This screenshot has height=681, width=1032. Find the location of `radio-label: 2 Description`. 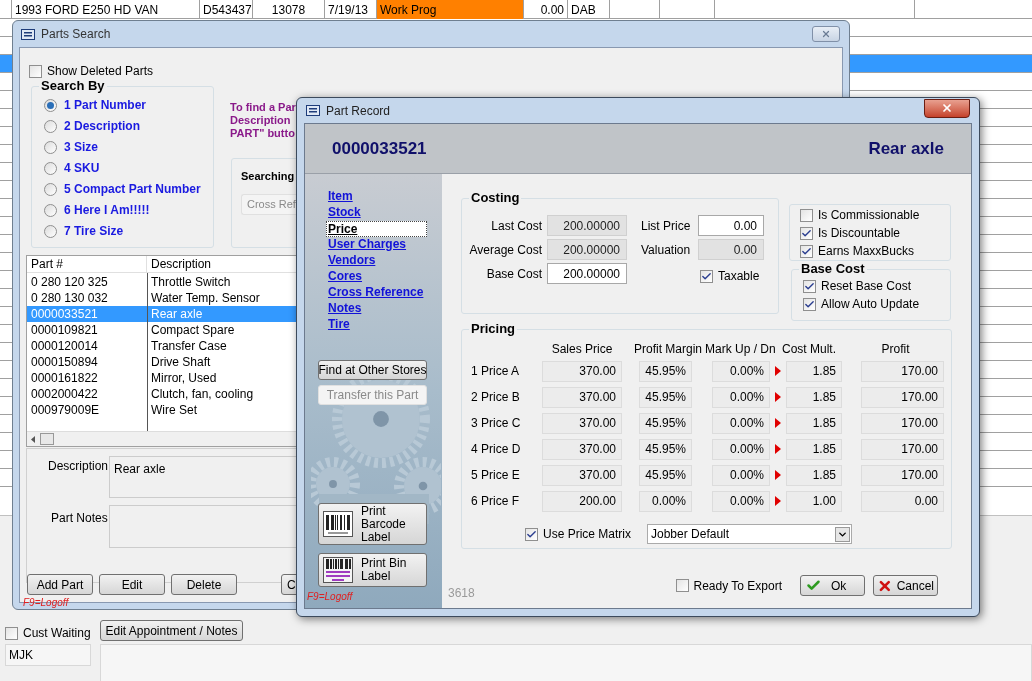

radio-label: 2 Description is located at coordinates (102, 126).